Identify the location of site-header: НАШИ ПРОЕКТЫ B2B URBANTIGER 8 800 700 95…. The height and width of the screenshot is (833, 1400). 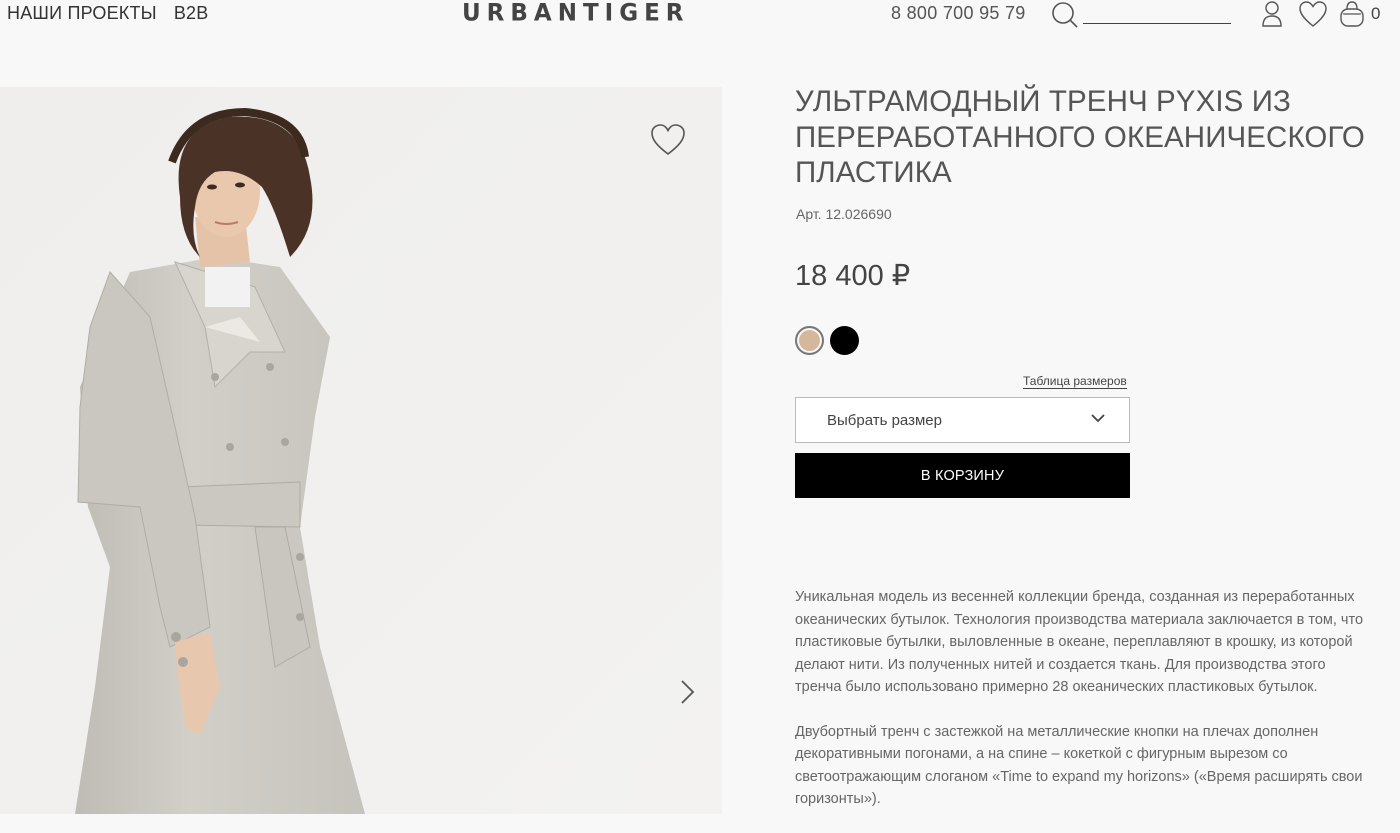
(700, 15).